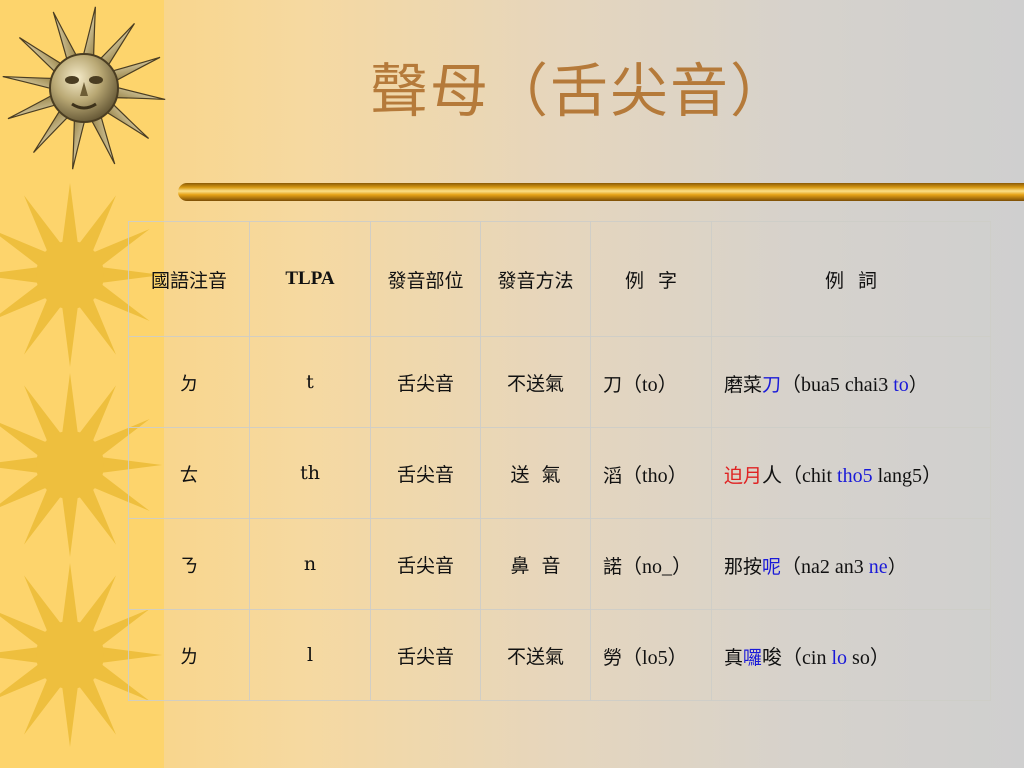 This screenshot has height=768, width=1024. I want to click on example-char-cell: 諾（no_）, so click(651, 564).